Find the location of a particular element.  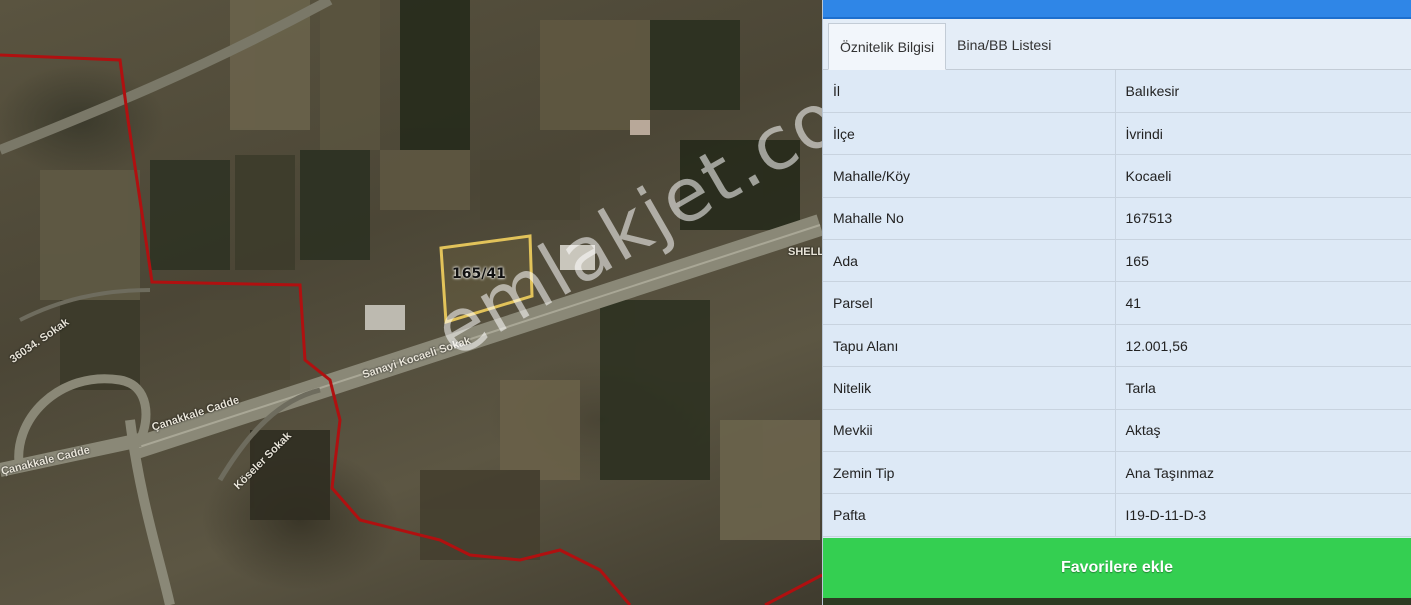

add-favorite-button: Favorilere ekle is located at coordinates (1117, 568).